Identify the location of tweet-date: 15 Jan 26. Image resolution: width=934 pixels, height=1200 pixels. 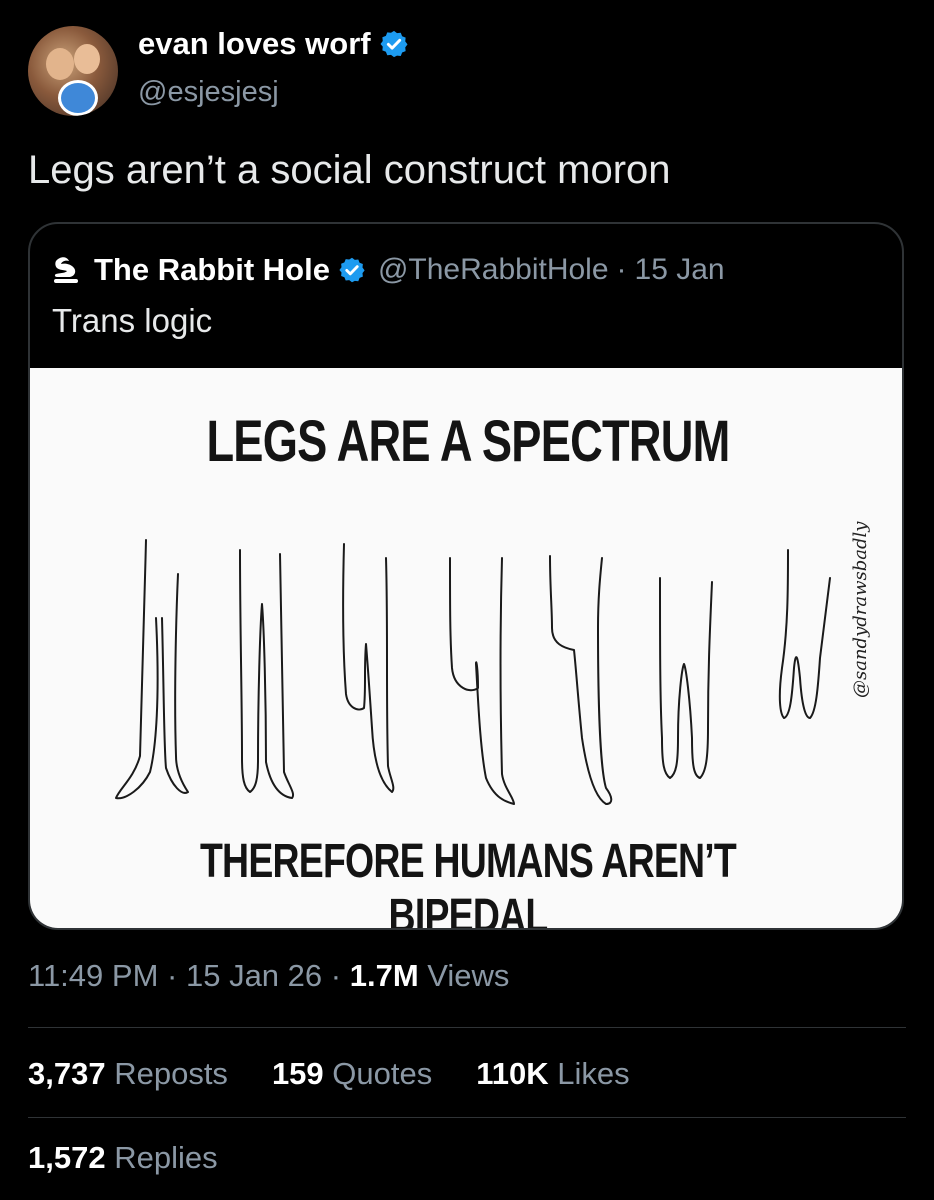
(254, 975).